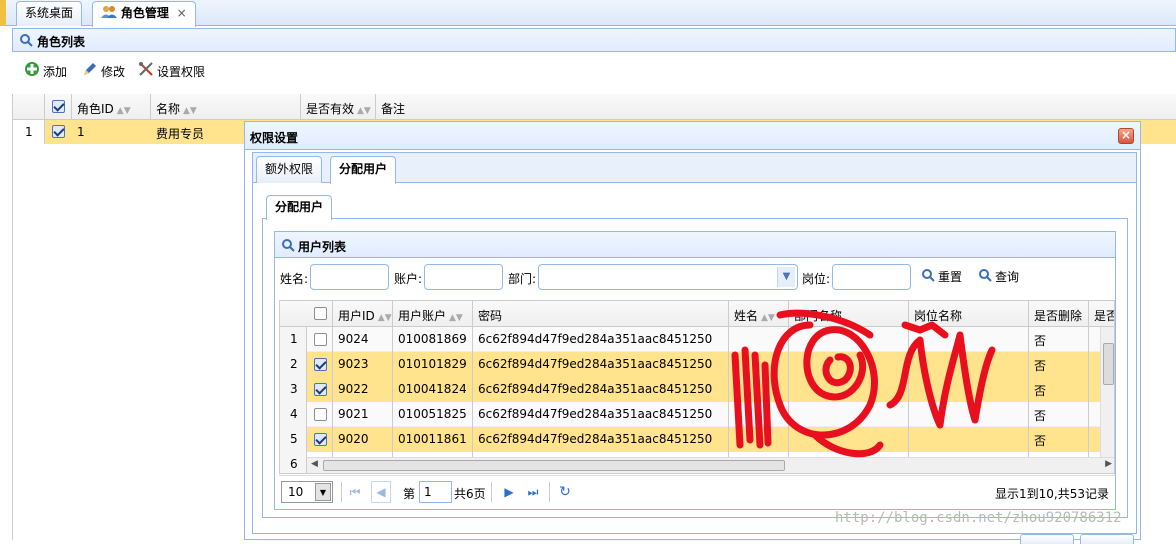 The height and width of the screenshot is (544, 1176). What do you see at coordinates (565, 492) in the screenshot?
I see `refresh-icon: ↻` at bounding box center [565, 492].